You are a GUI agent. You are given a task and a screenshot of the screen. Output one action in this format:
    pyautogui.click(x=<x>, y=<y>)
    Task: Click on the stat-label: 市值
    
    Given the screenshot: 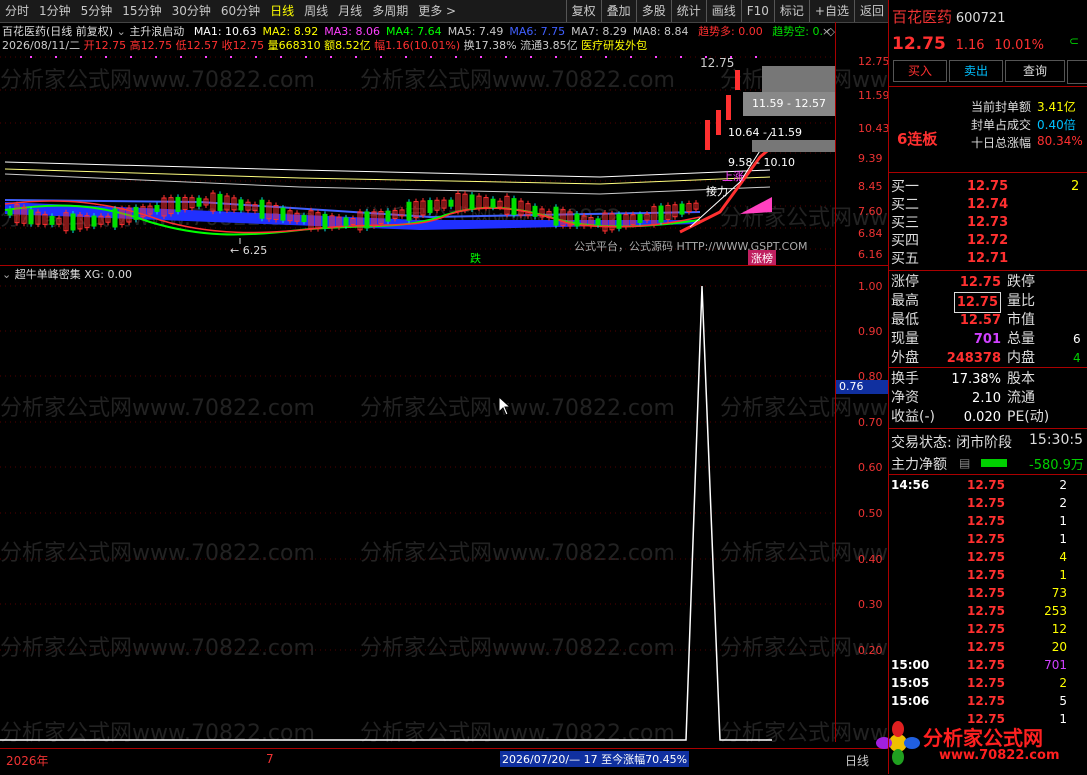 What is the action you would take?
    pyautogui.click(x=1021, y=320)
    